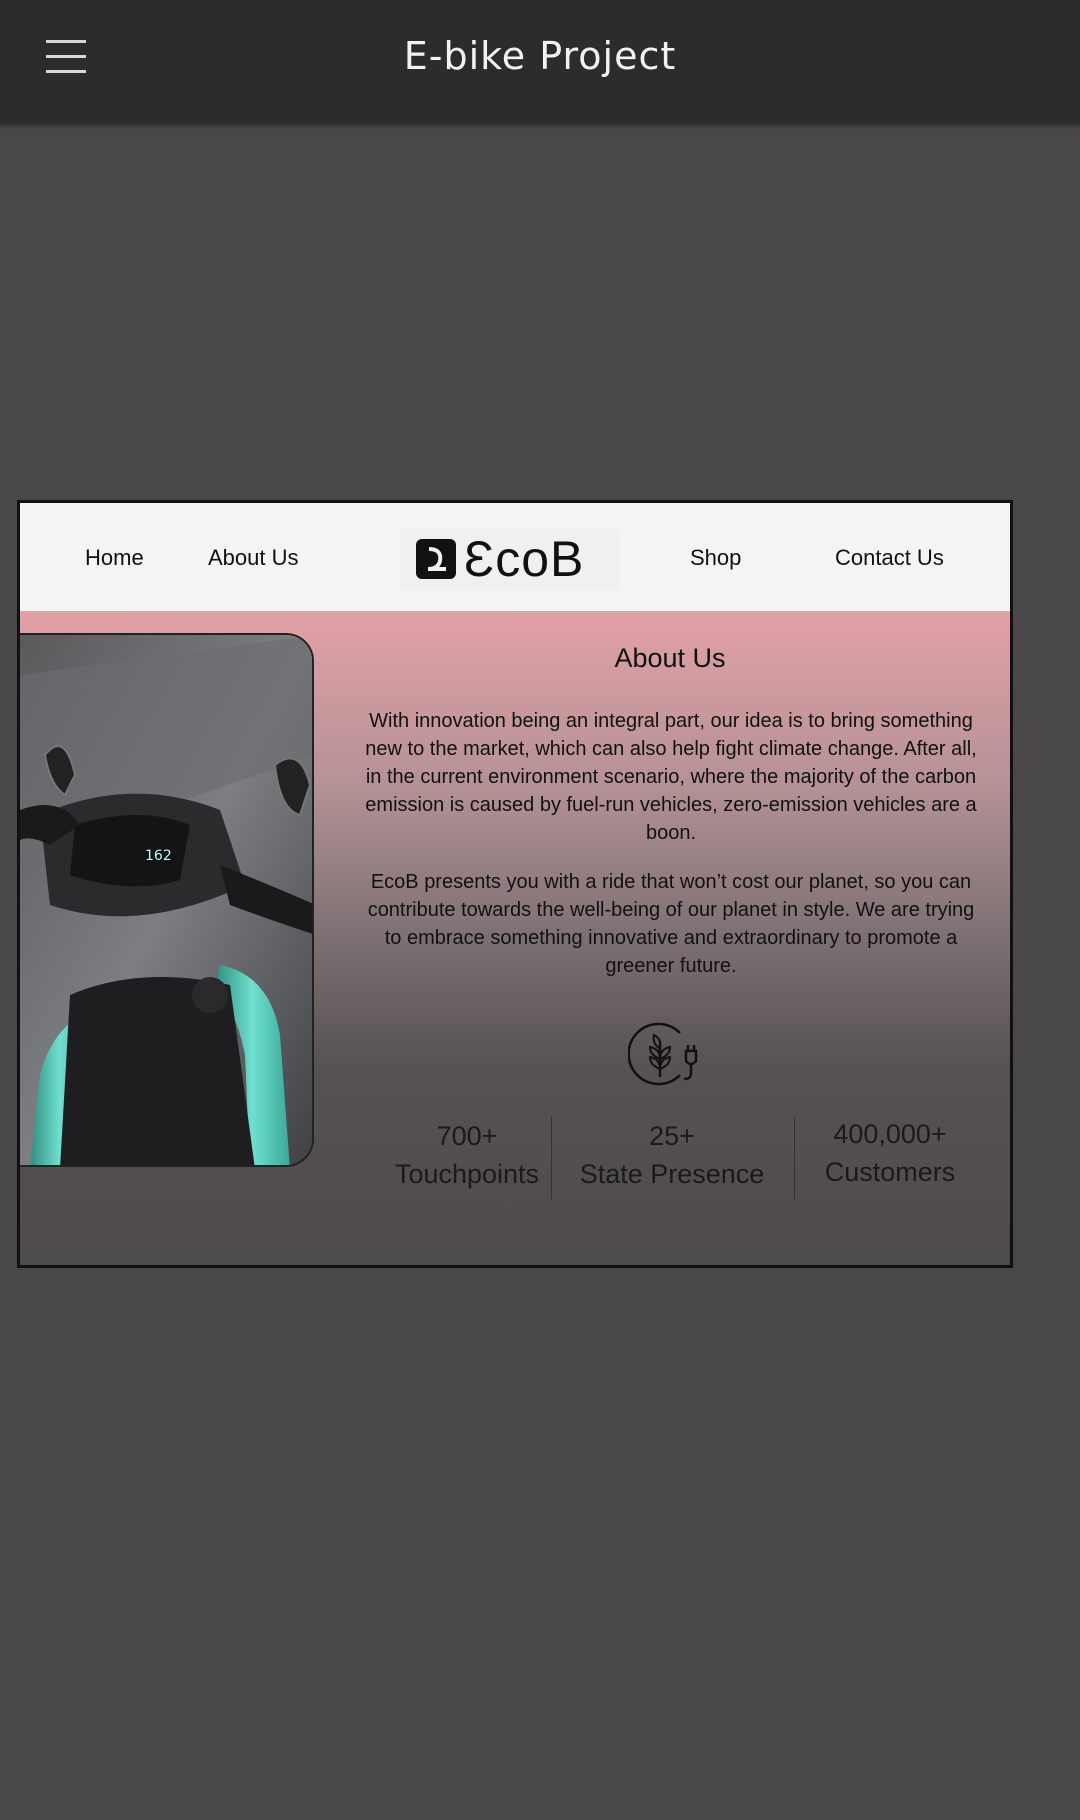  I want to click on stat-state-presence: 25+ State Presence, so click(672, 1155).